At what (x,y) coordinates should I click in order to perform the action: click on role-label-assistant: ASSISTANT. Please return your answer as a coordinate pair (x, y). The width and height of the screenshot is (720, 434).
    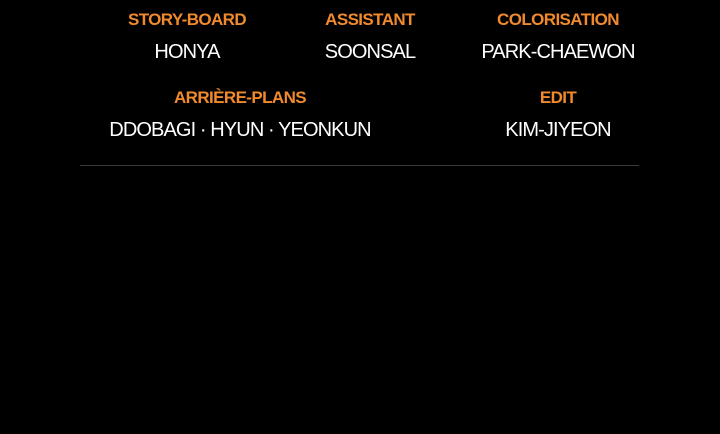
    Looking at the image, I should click on (370, 19).